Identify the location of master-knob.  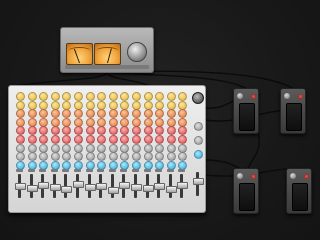
(198, 98).